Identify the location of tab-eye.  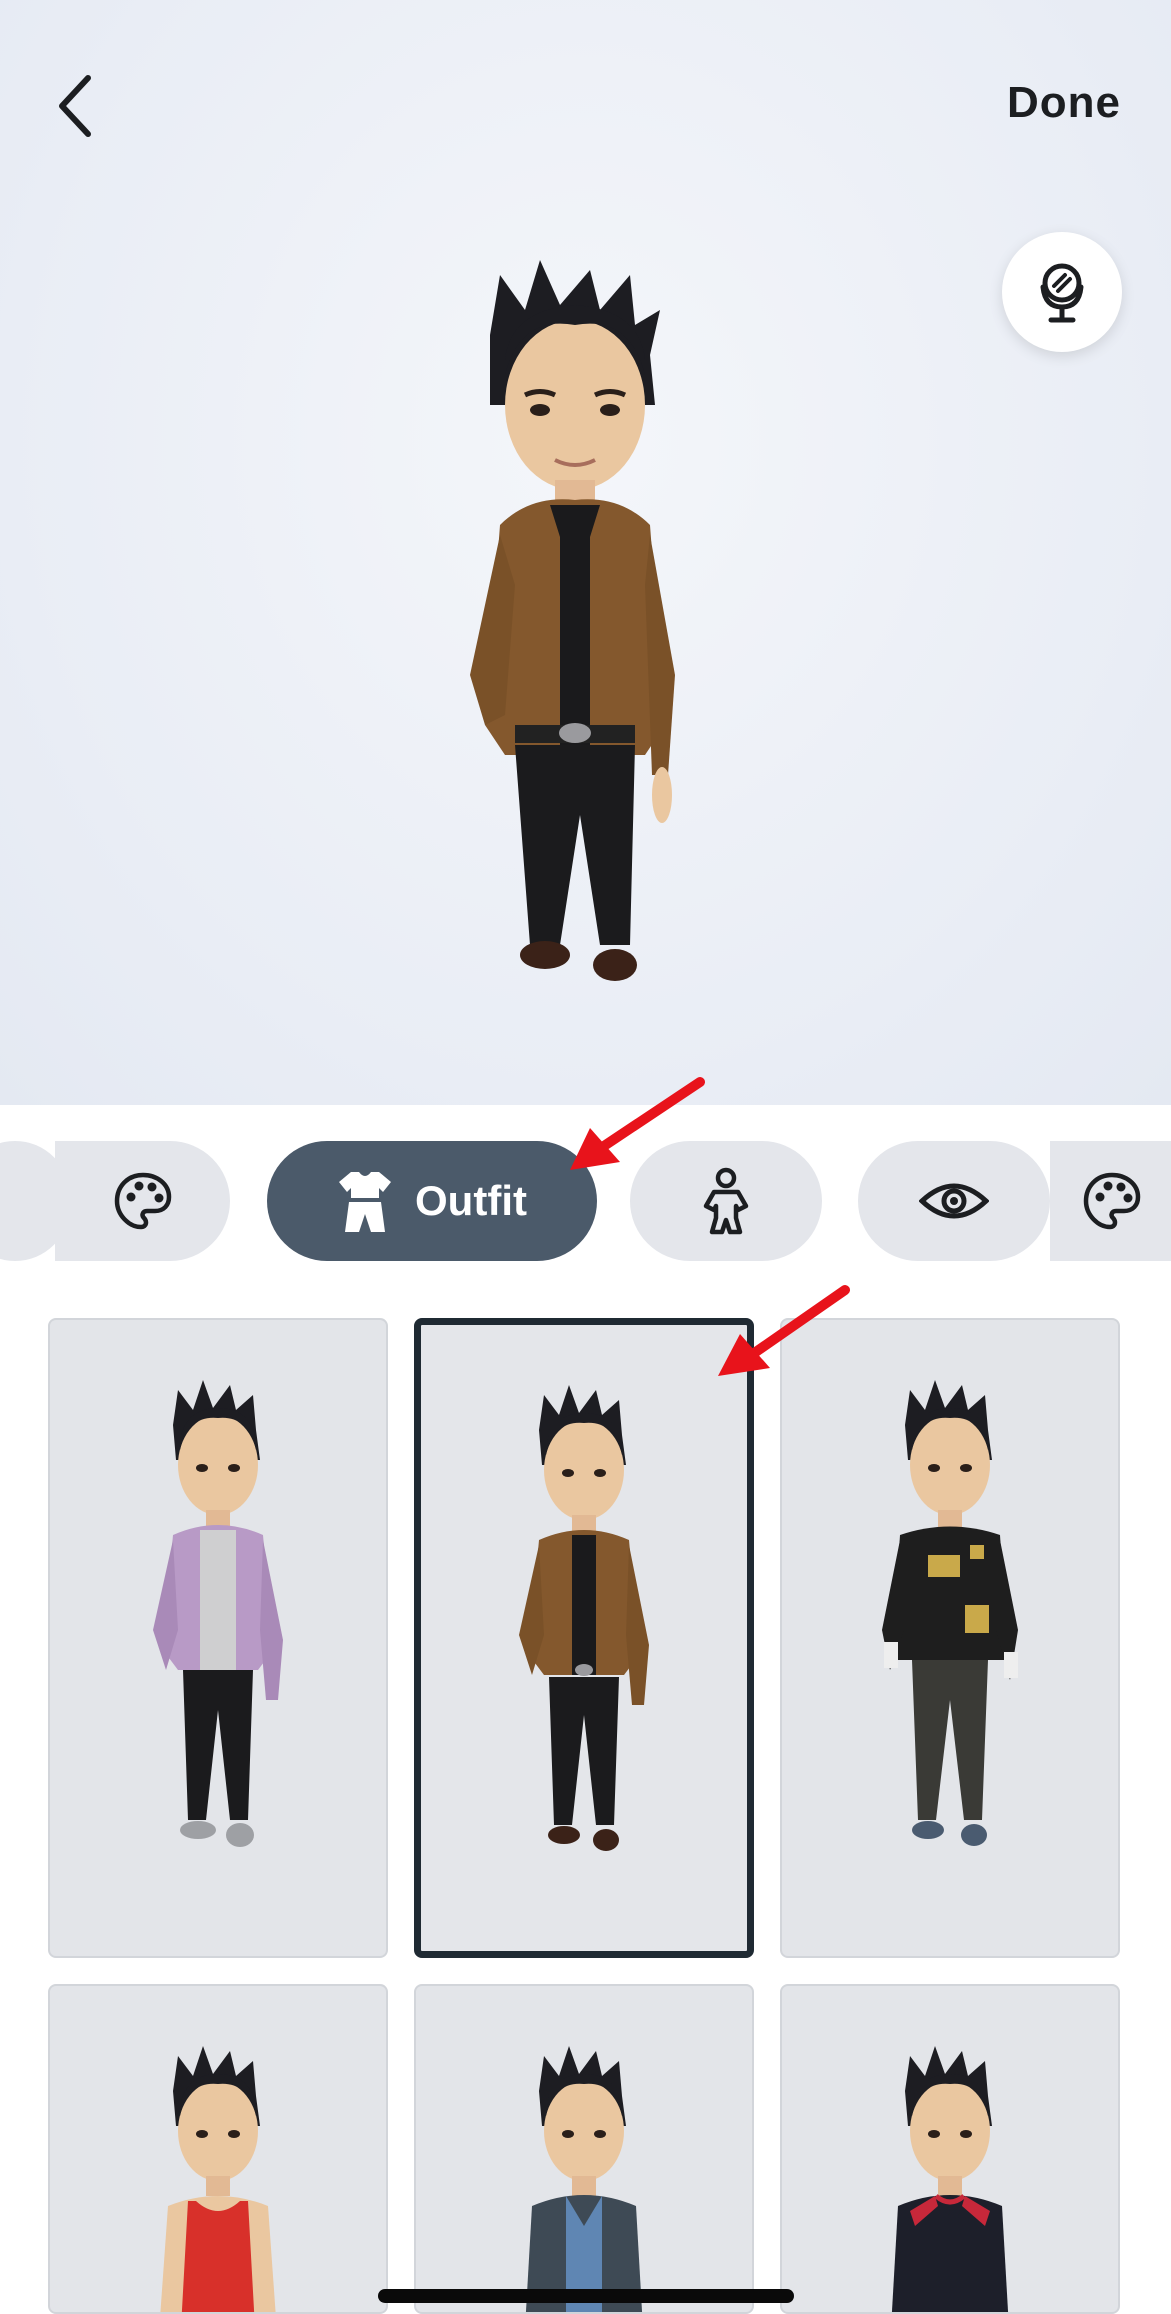
(954, 1201).